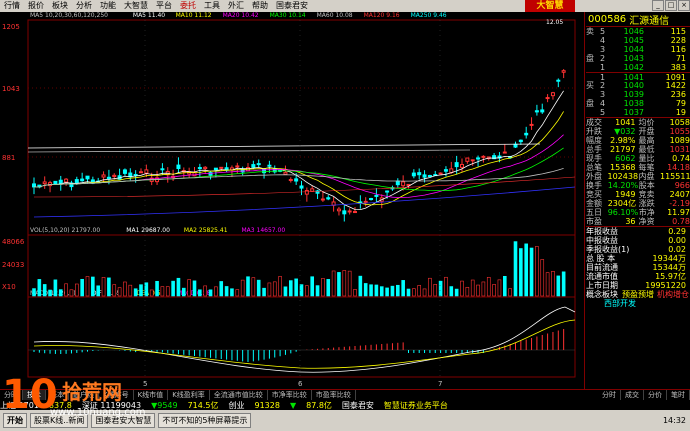  Describe the element at coordinates (684, 5) in the screenshot. I see `close-button: ×` at that location.